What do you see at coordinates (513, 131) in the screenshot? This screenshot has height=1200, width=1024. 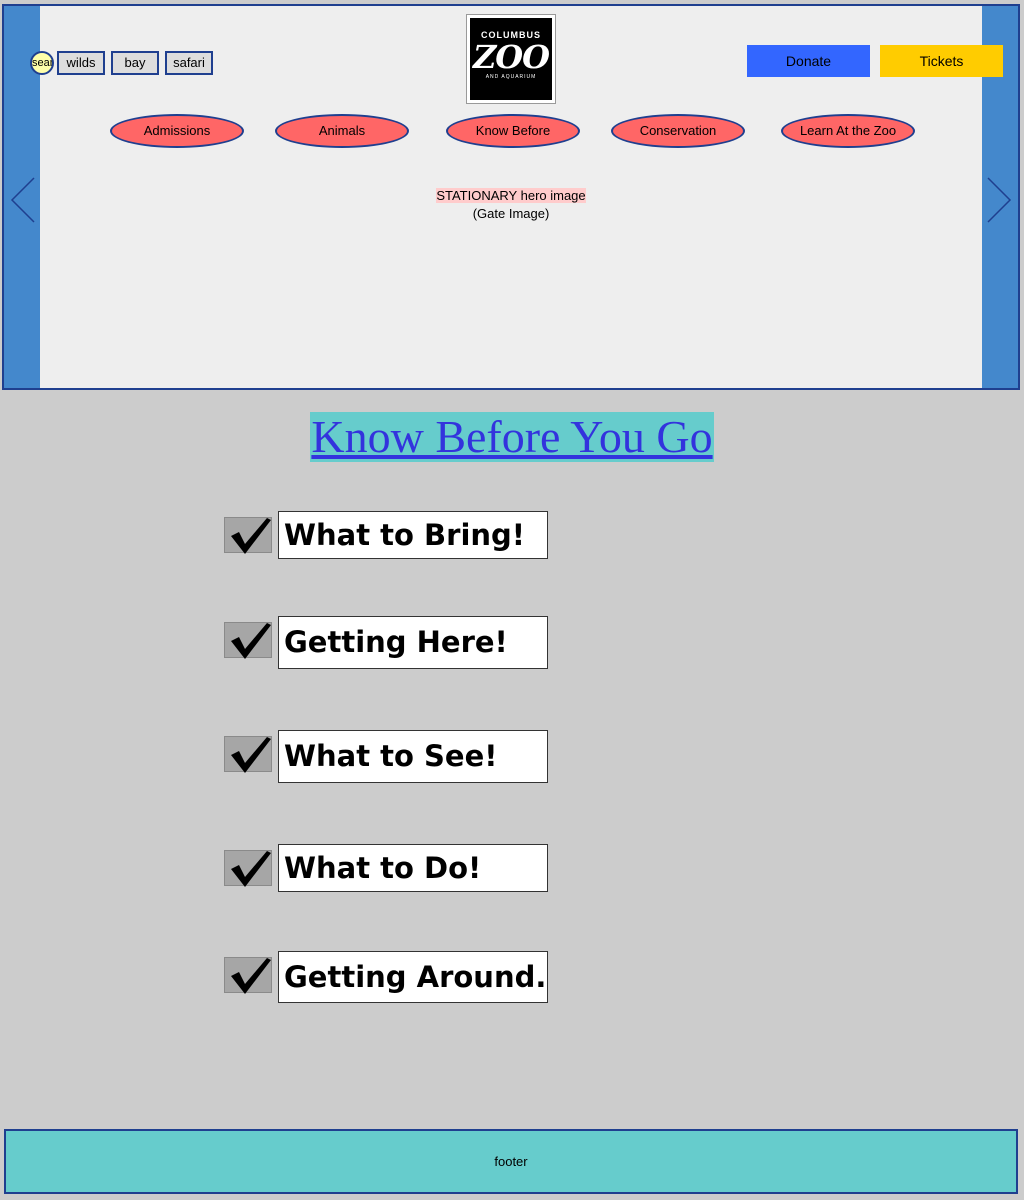 I see `nav-know-before: Know Before` at bounding box center [513, 131].